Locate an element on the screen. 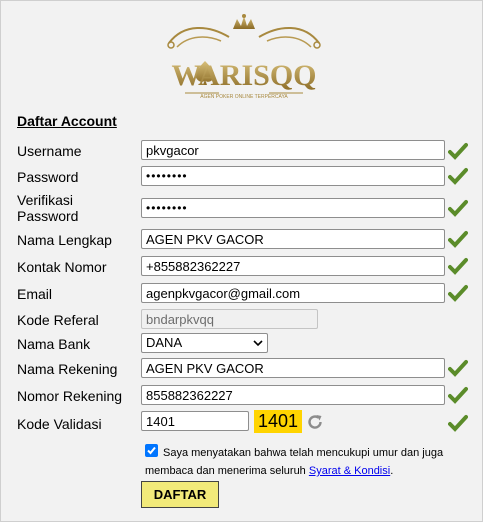  username-valid-checkmark-icon is located at coordinates (458, 151).